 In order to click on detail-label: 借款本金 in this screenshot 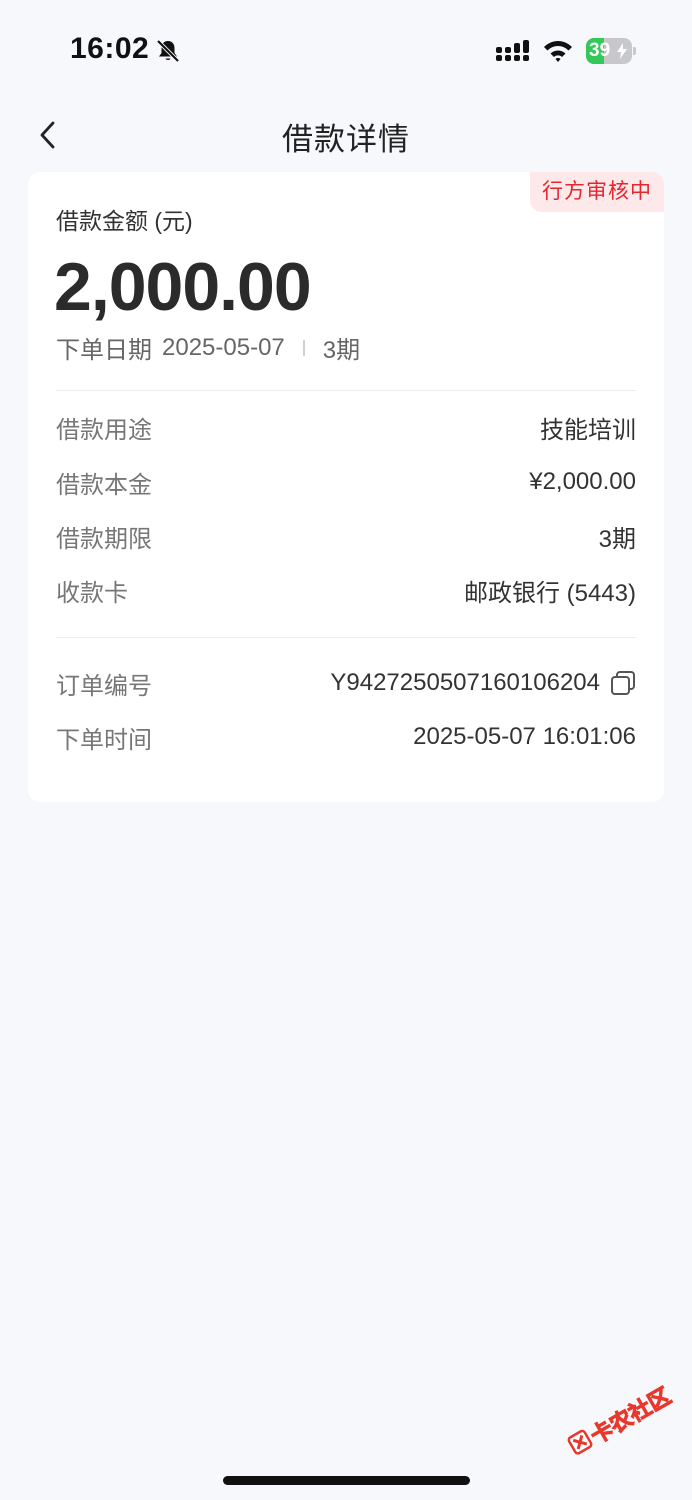, I will do `click(104, 485)`.